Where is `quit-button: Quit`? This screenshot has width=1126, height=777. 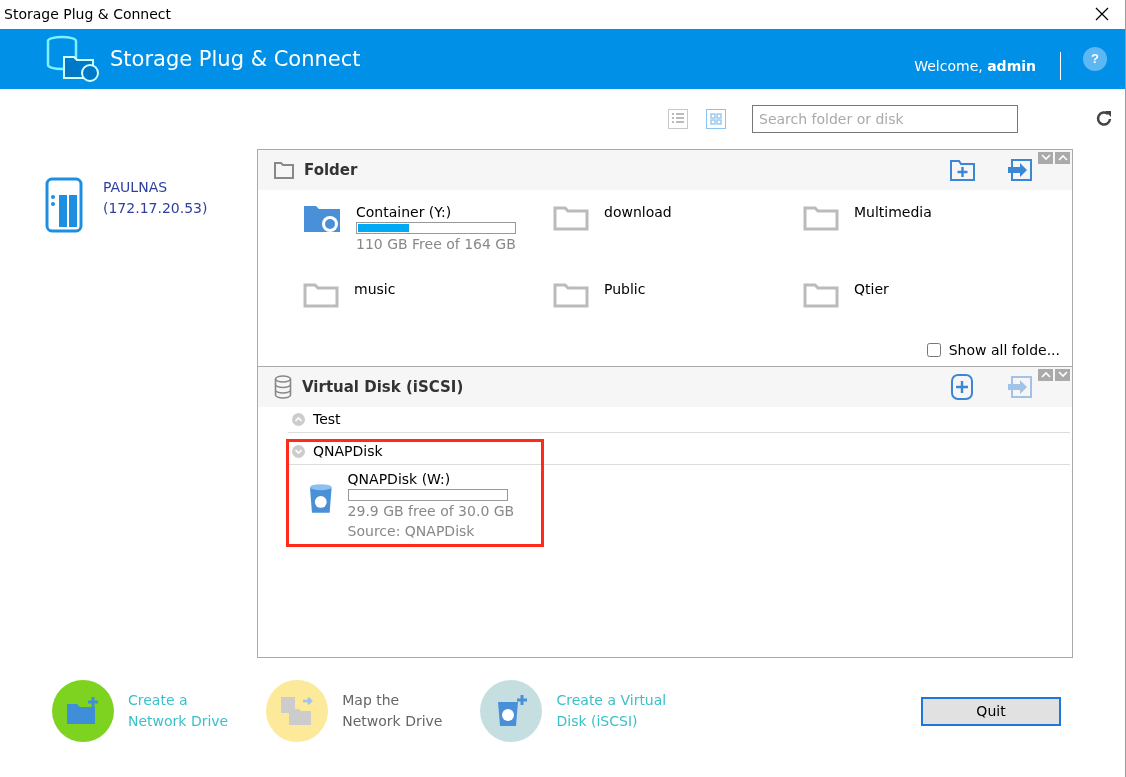
quit-button: Quit is located at coordinates (991, 711).